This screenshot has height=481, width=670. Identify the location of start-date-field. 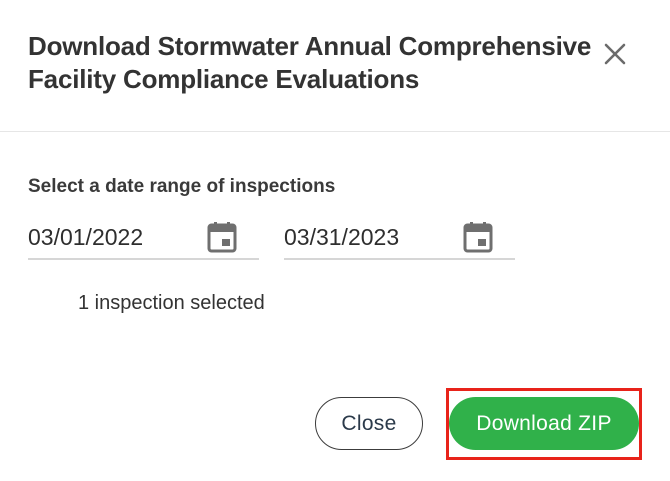
(143, 237).